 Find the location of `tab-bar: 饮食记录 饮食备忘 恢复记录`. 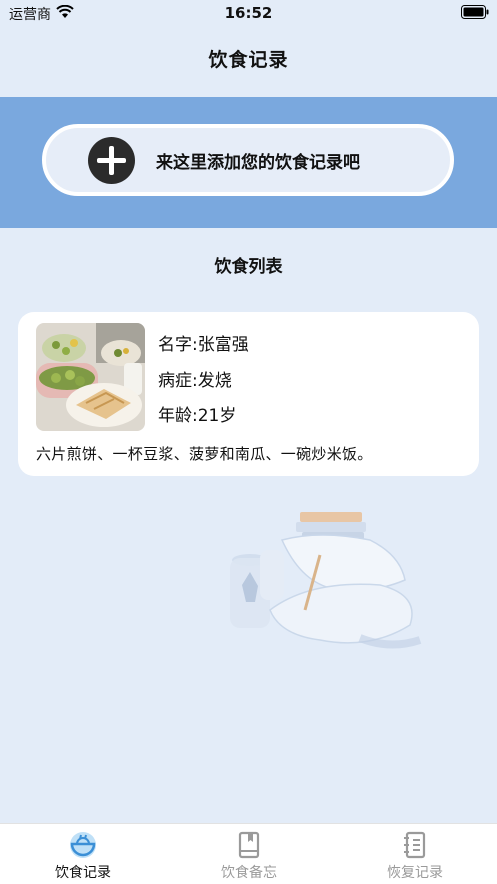

tab-bar: 饮食记录 饮食备忘 恢复记录 is located at coordinates (248, 853).